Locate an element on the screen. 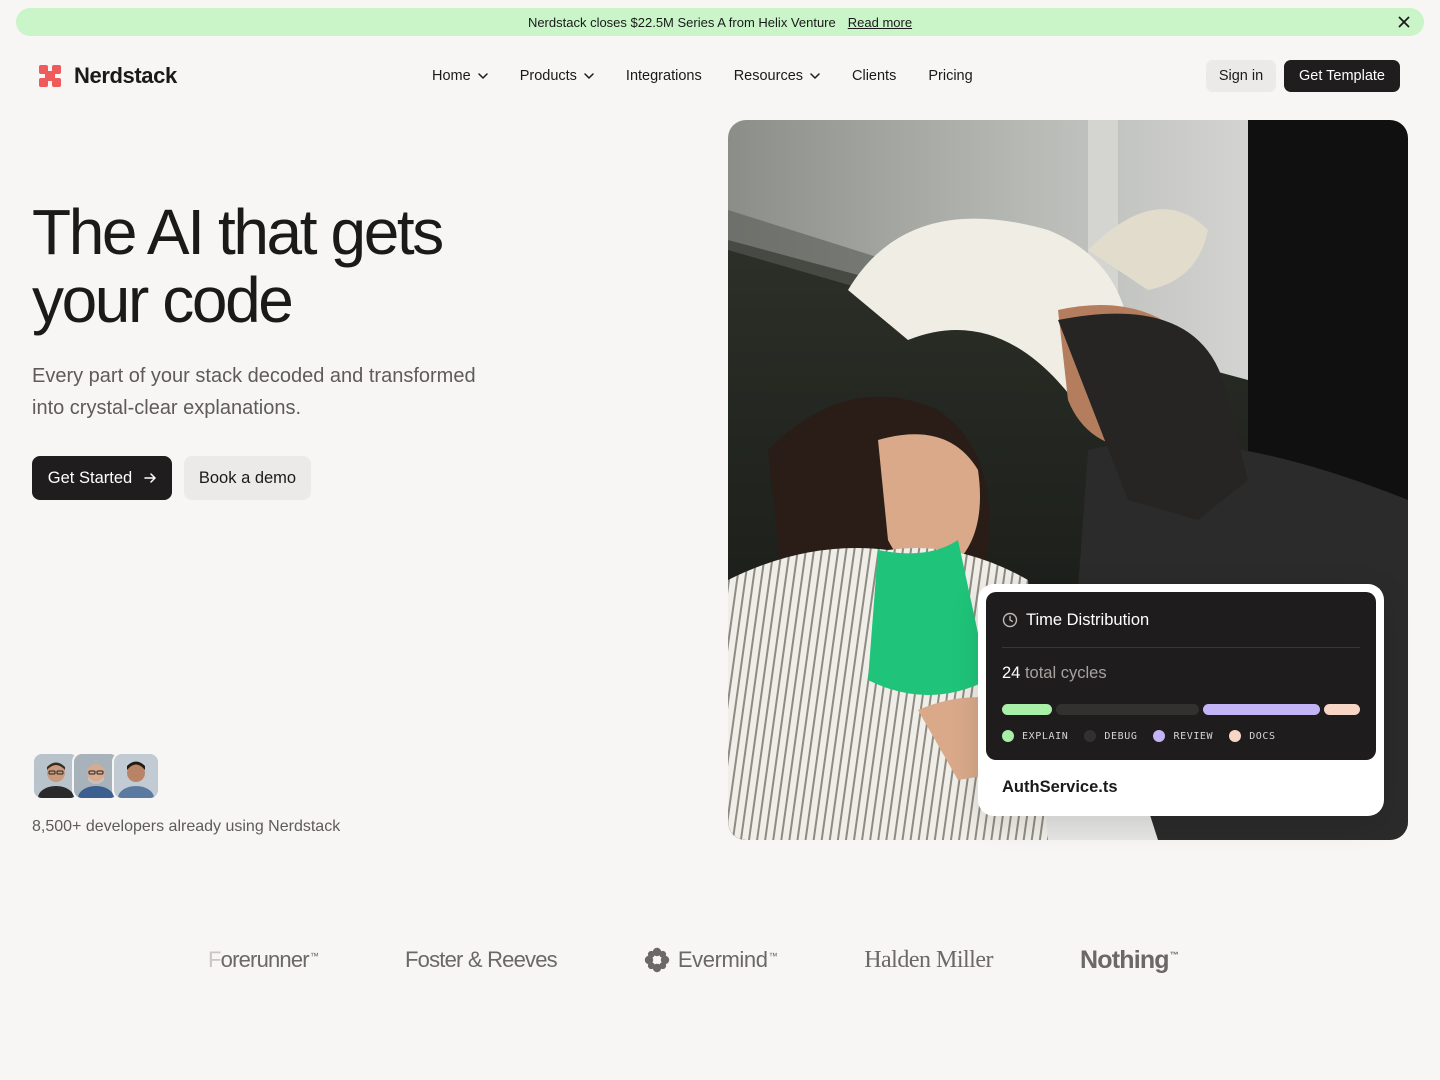 The image size is (1440, 1080). cycles-count: 24 is located at coordinates (1011, 673).